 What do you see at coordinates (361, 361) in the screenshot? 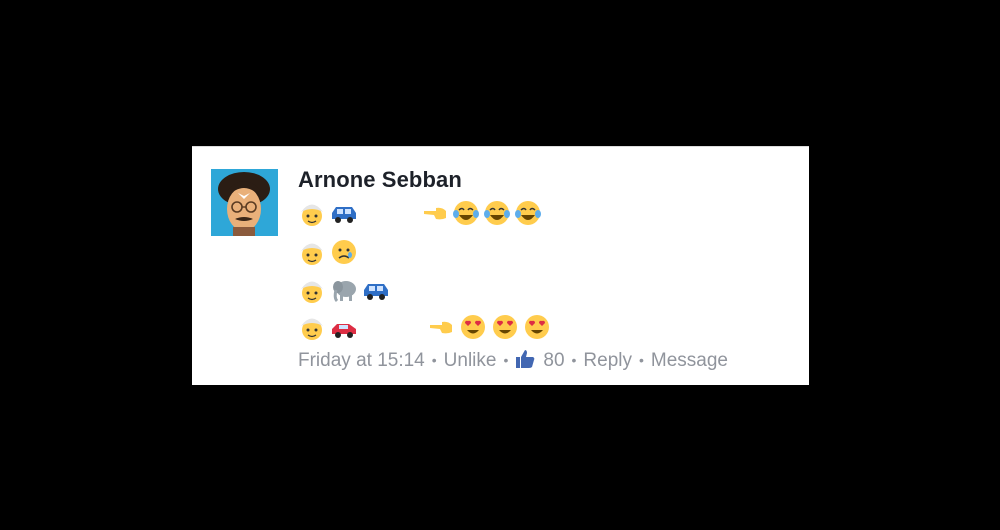
I see `comment-timestamp: Friday at 15:14` at bounding box center [361, 361].